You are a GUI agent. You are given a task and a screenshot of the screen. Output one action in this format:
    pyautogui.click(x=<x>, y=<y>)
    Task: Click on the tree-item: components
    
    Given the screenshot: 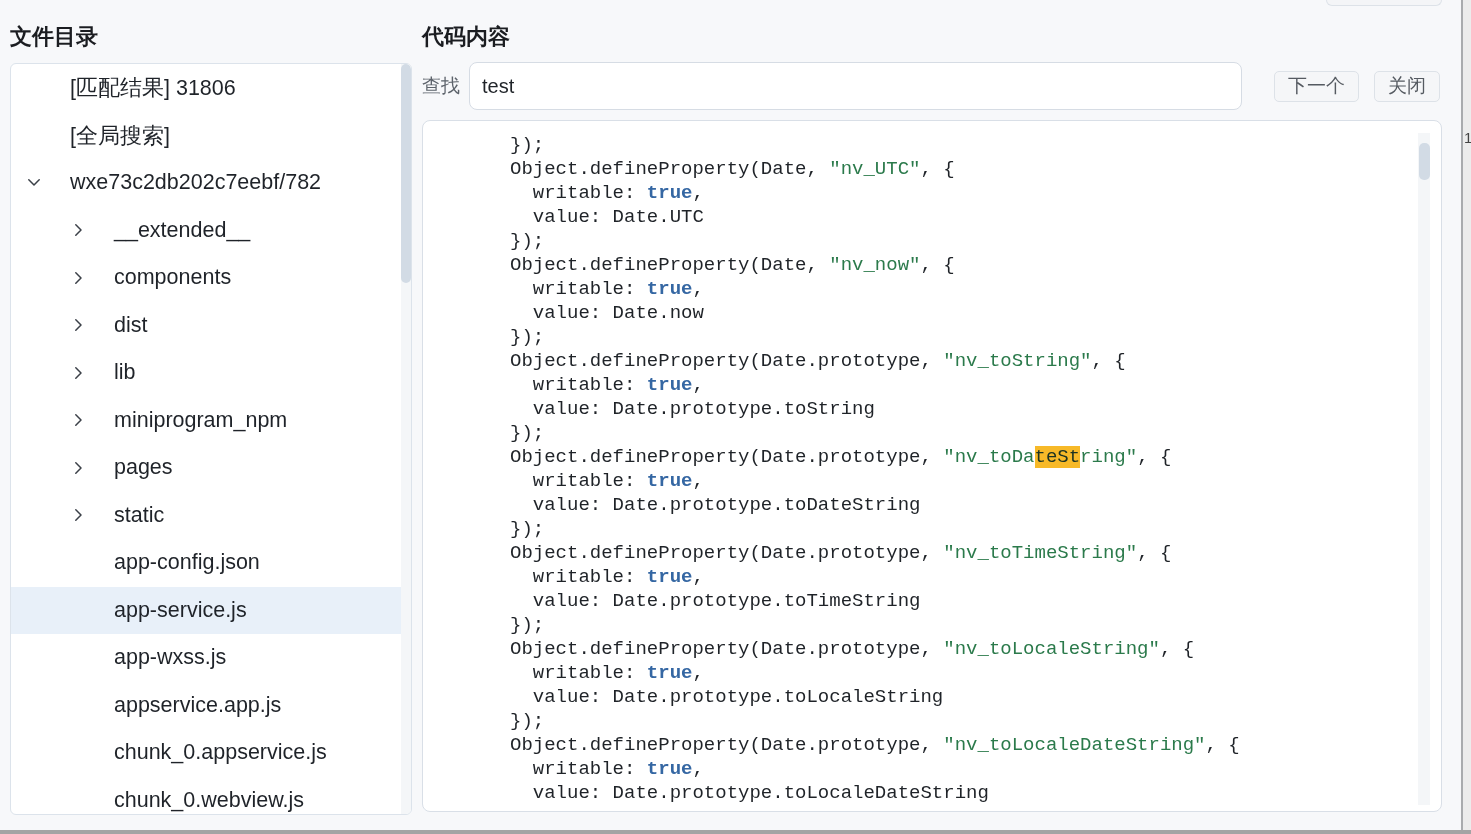 What is the action you would take?
    pyautogui.click(x=206, y=278)
    